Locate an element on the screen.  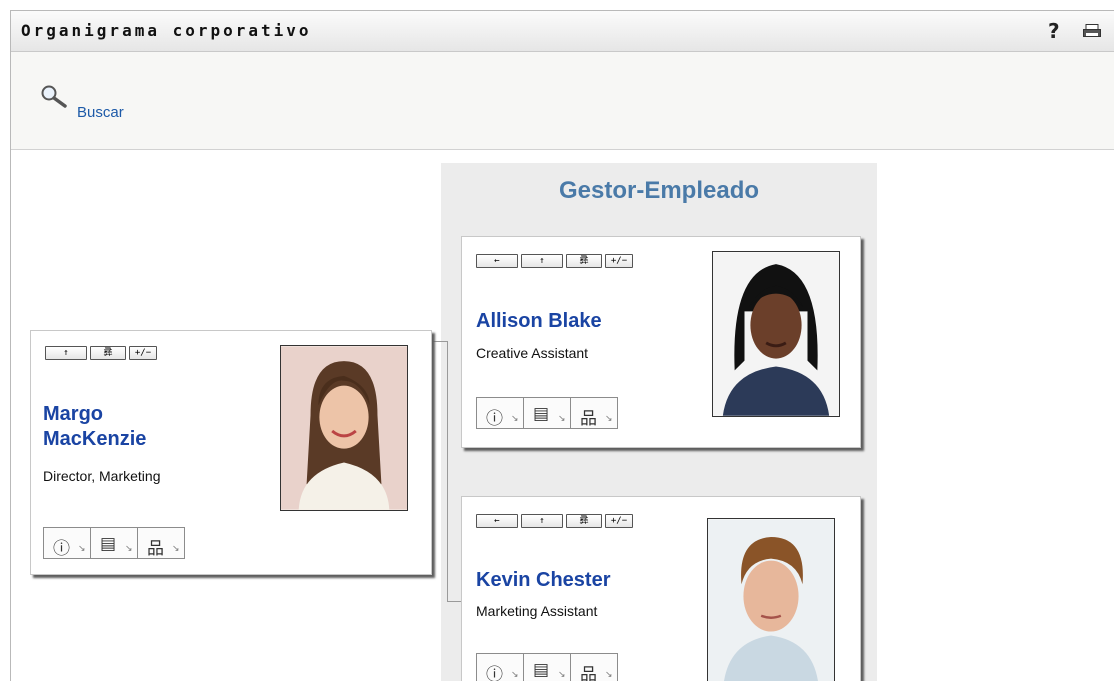
person-name: Kevin Chester is located at coordinates (543, 580).